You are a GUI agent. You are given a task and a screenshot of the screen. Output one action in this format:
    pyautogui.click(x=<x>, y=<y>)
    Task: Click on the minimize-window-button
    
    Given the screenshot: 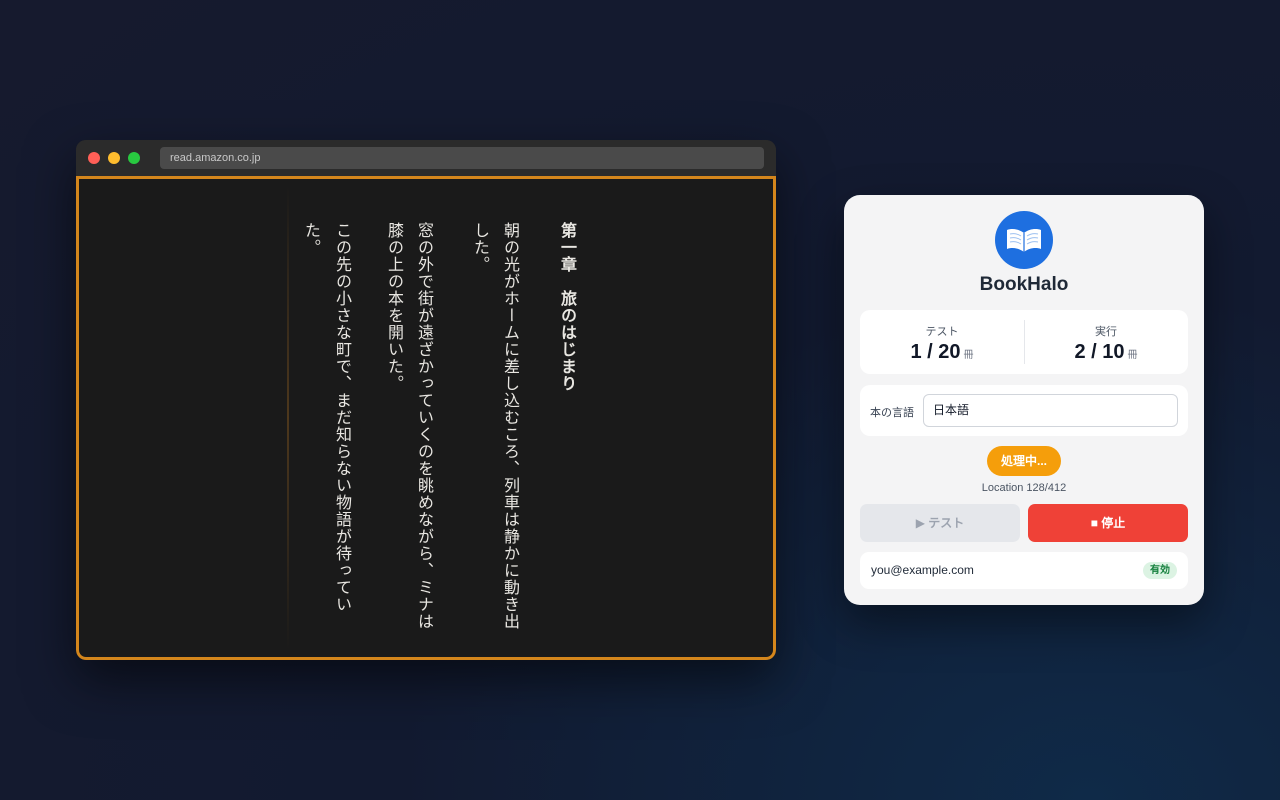 What is the action you would take?
    pyautogui.click(x=114, y=158)
    